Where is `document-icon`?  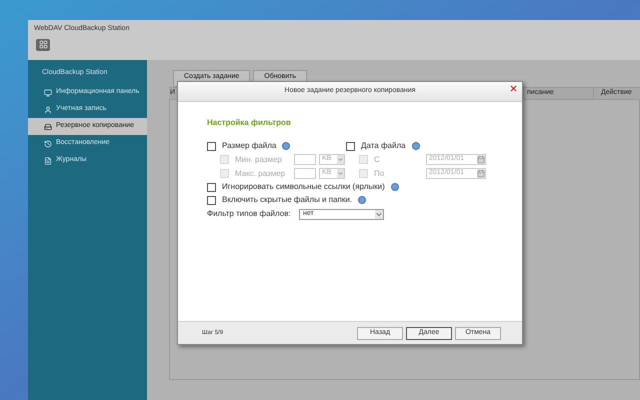 document-icon is located at coordinates (48, 160).